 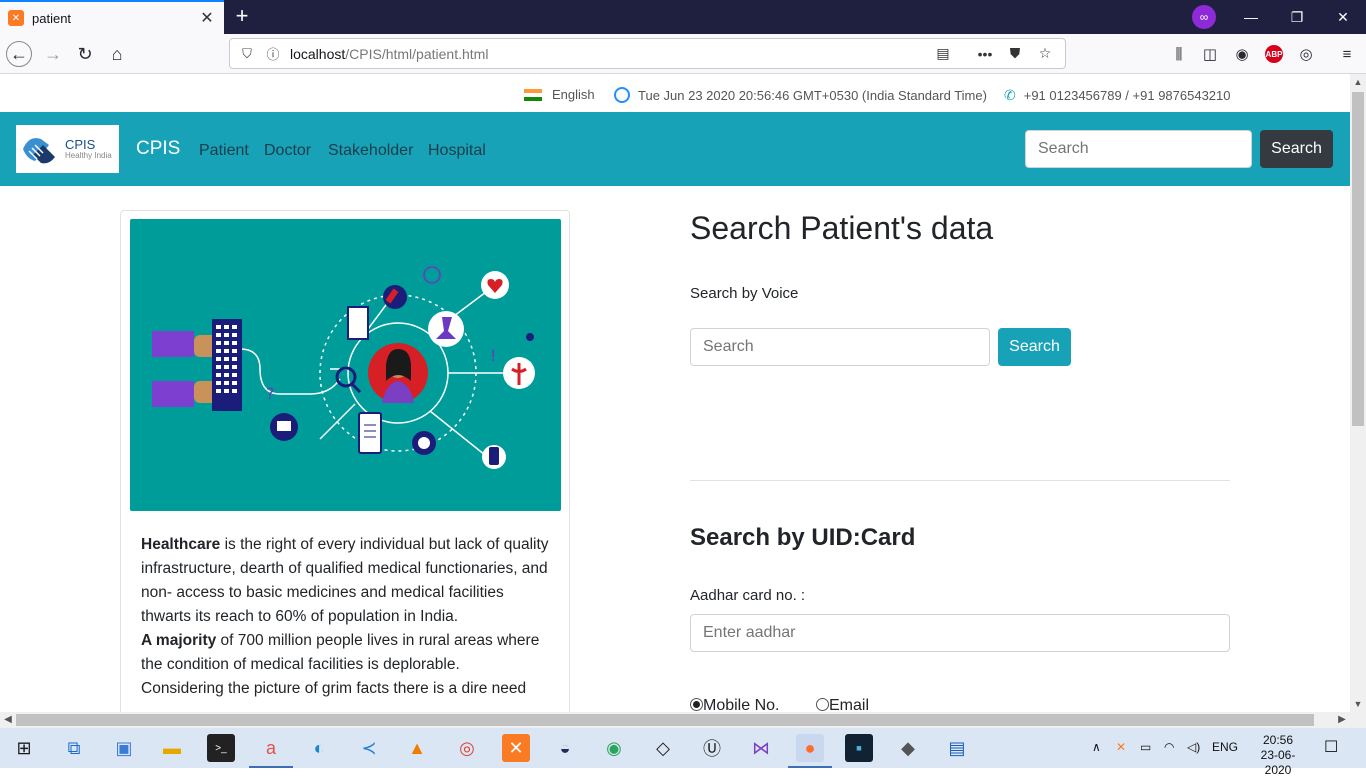 What do you see at coordinates (224, 151) in the screenshot?
I see `nav-link-patient: Patient` at bounding box center [224, 151].